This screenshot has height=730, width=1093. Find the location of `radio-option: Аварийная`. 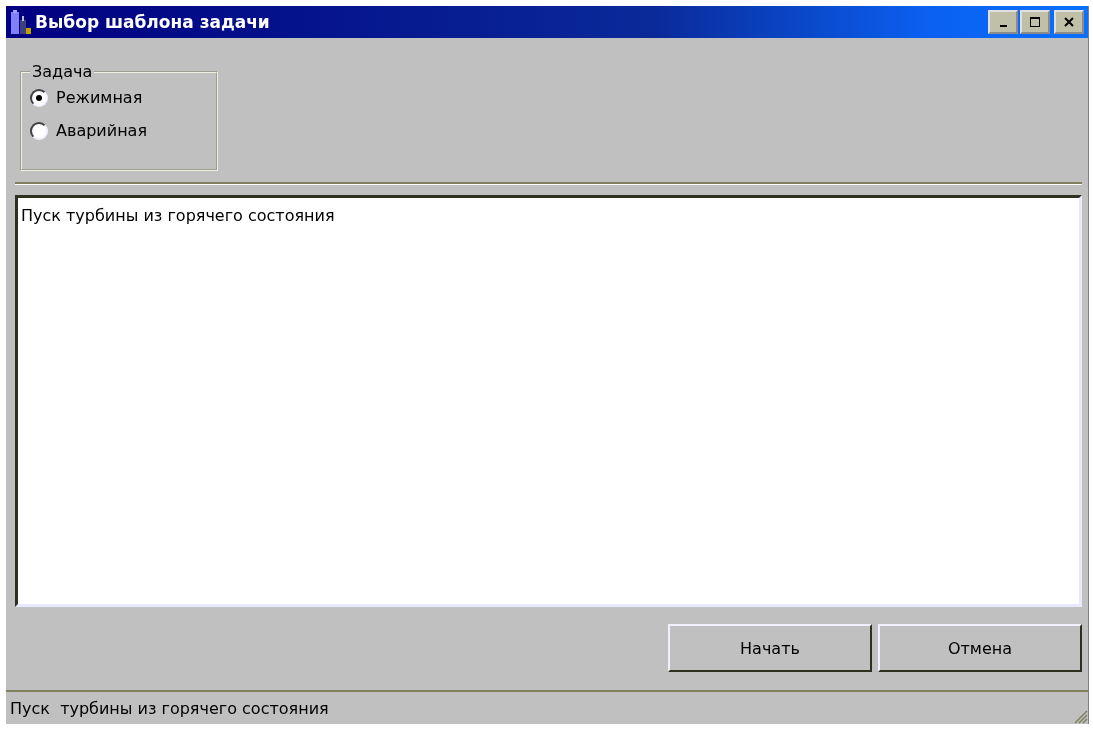

radio-option: Аварийная is located at coordinates (119, 130).